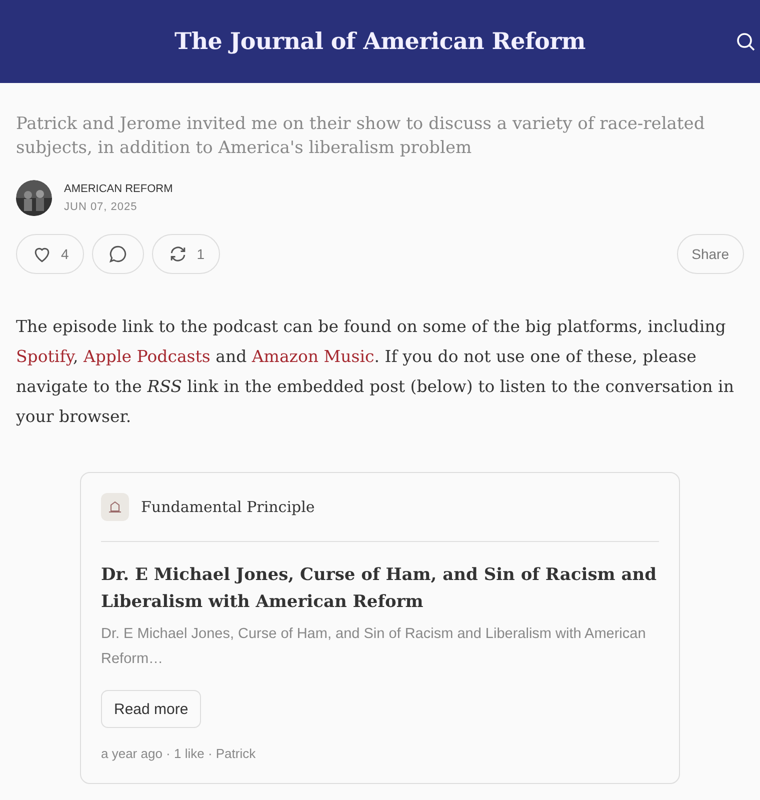 The image size is (760, 800). I want to click on body-paragraph: The episode link to the podcast can be found on some of the big platforms, including Spotify, Apple Podcasts and Amazon Music. If you do not use one of these, please navigate to the RSS link in the embedded post (below) to listen to the conversation in your browser., so click(375, 372).